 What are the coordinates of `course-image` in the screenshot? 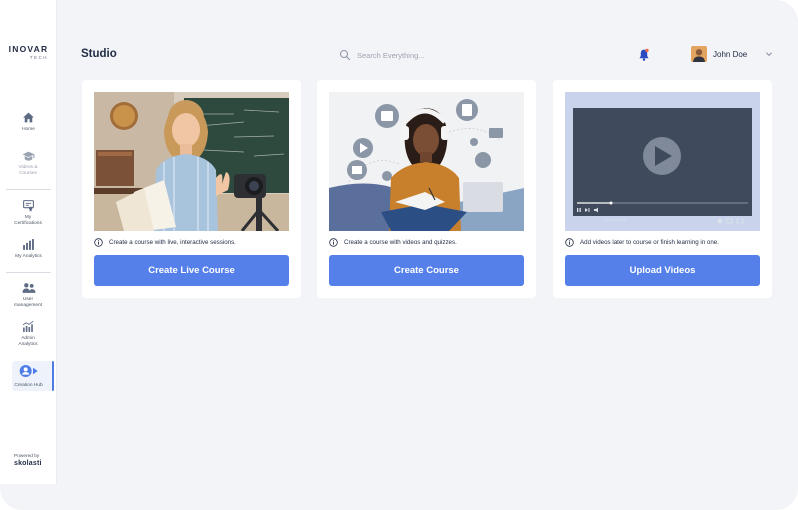 It's located at (426, 161).